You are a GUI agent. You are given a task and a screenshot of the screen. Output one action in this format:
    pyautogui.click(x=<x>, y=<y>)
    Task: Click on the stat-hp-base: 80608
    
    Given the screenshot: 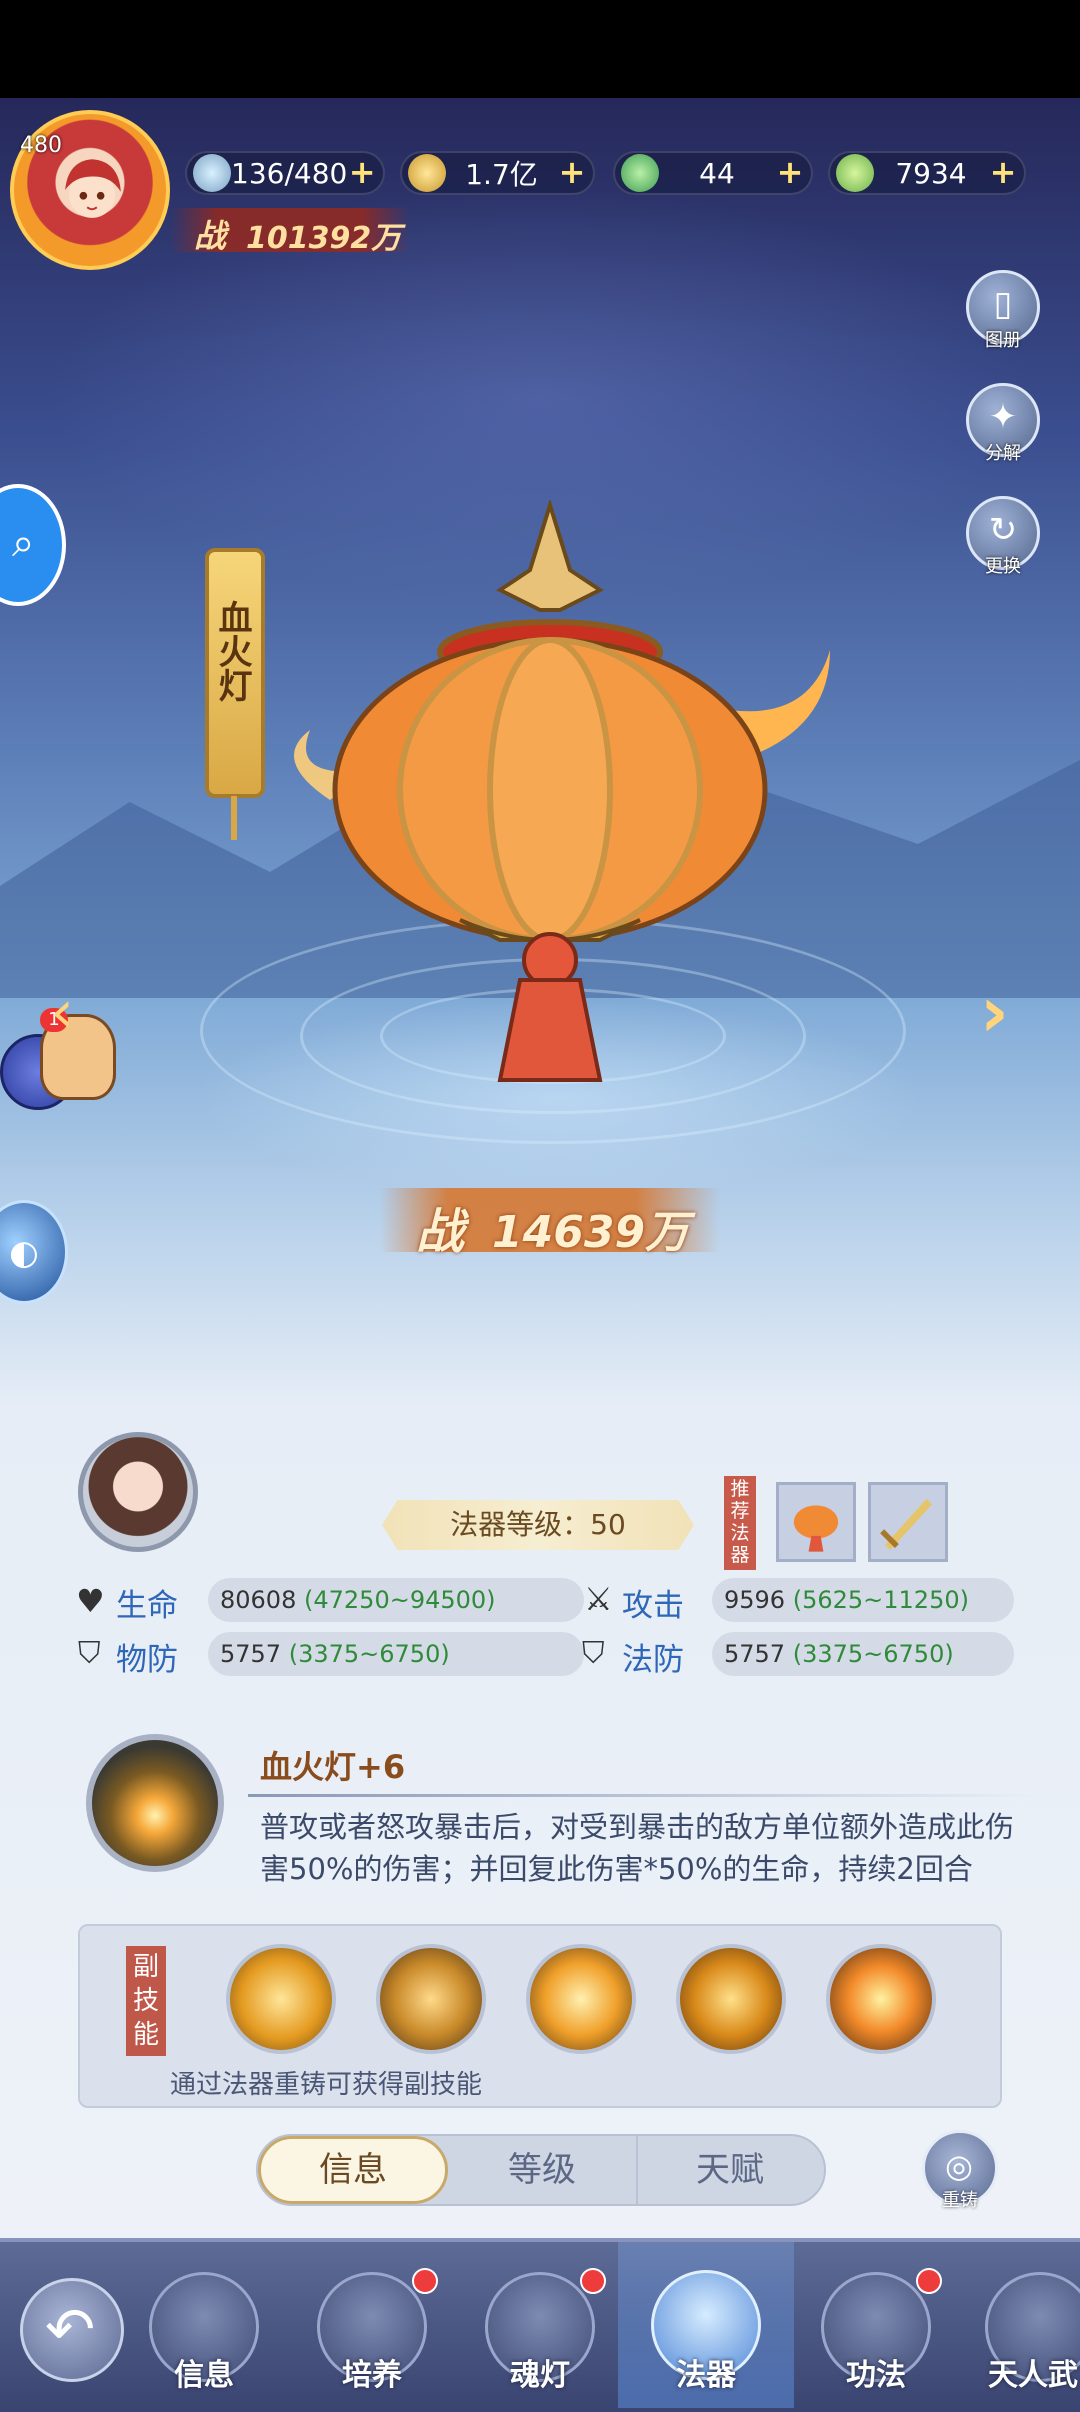 What is the action you would take?
    pyautogui.click(x=258, y=1600)
    